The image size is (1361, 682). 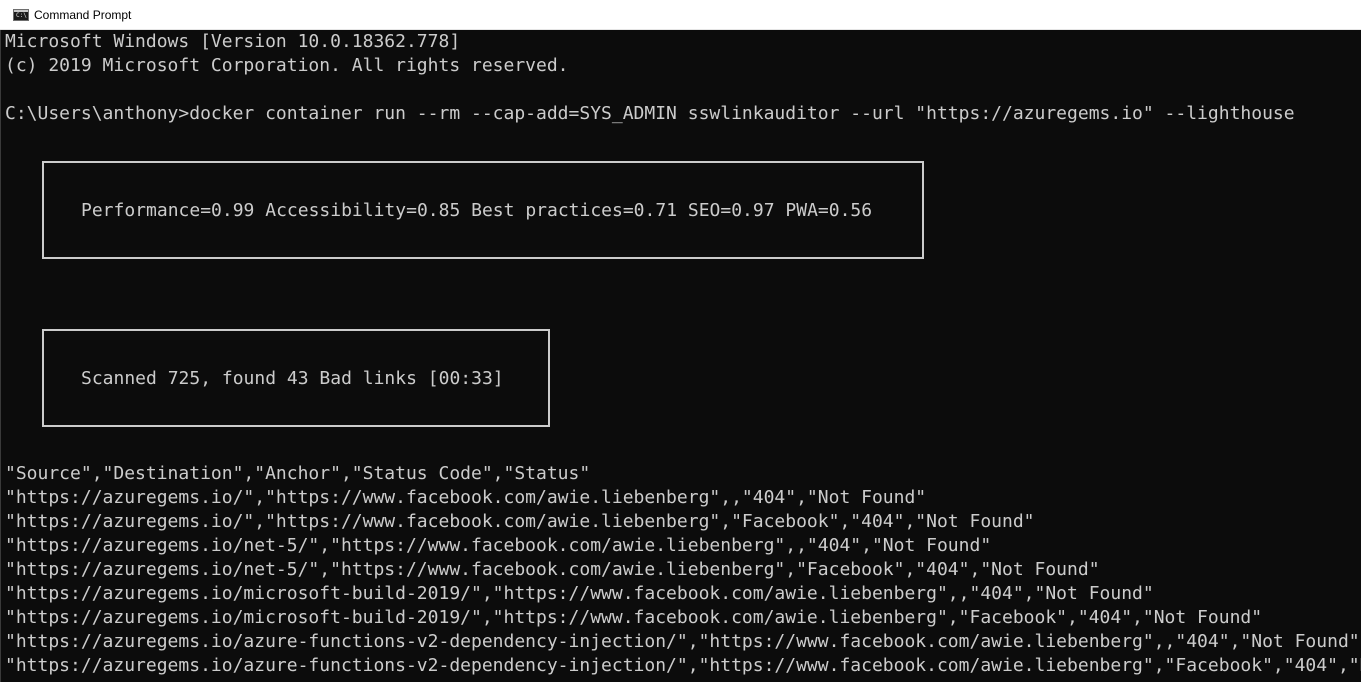 I want to click on scan-summary-text: Scanned 725, found 43 Bad links [00:33], so click(x=292, y=378).